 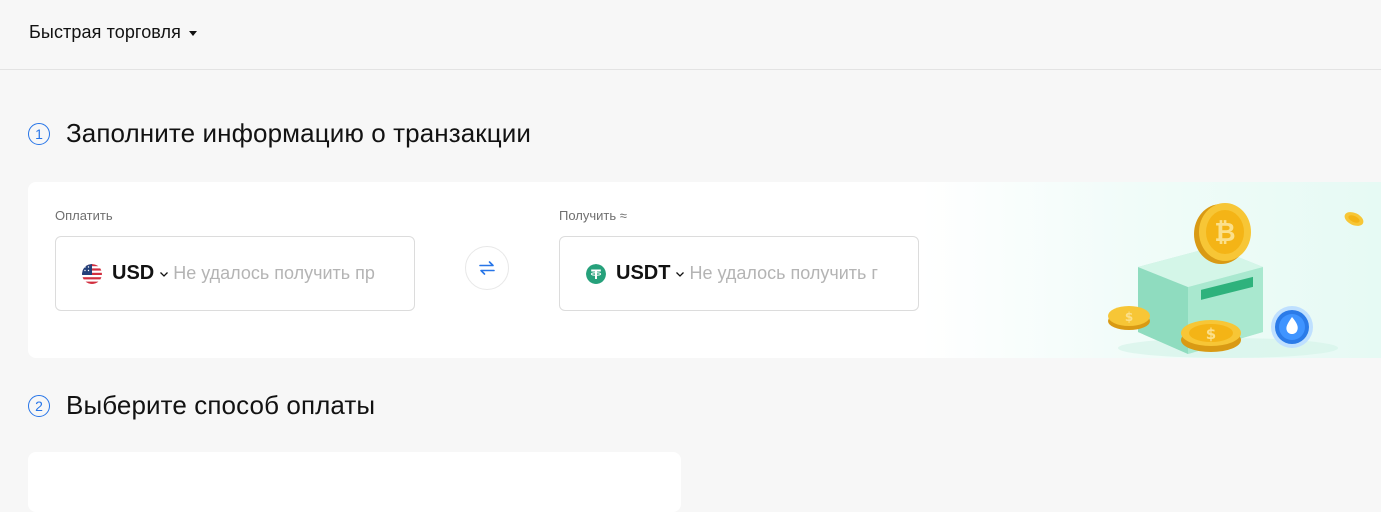 I want to click on step-2-title: Выберите способ оплаты, so click(x=221, y=405).